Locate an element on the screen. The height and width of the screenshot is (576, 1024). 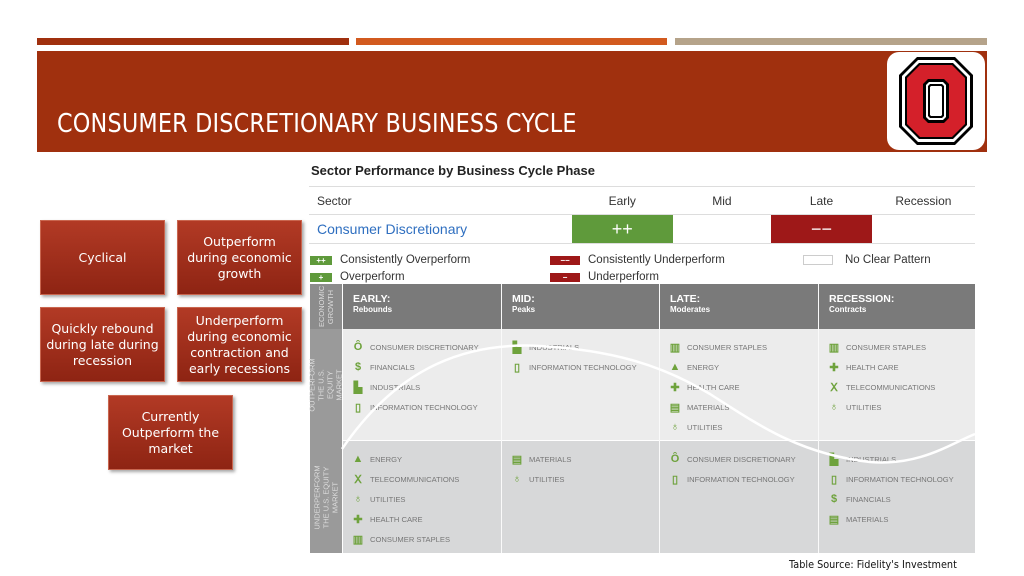
side-label-text: OUTPERFORM THE U.S. EQUITY MARKET is located at coordinates (326, 385).